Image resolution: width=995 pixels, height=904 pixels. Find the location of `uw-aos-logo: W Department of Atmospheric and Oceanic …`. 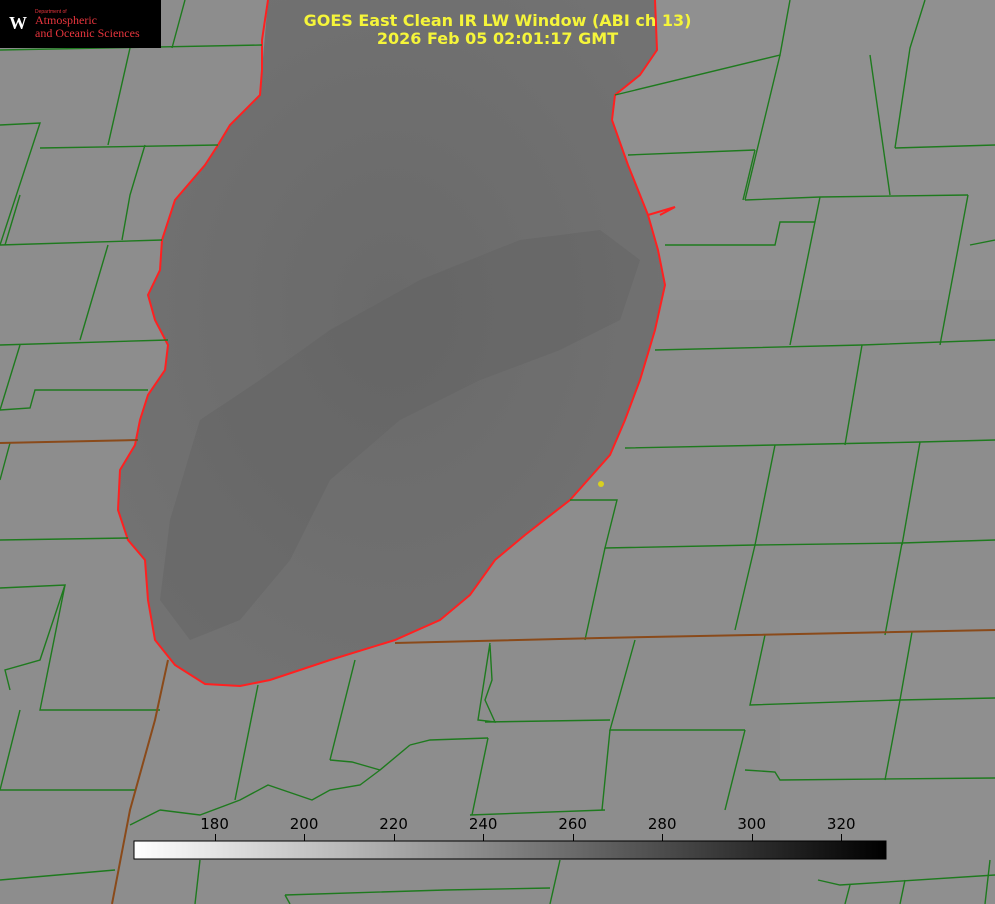

uw-aos-logo: W Department of Atmospheric and Oceanic … is located at coordinates (80, 24).